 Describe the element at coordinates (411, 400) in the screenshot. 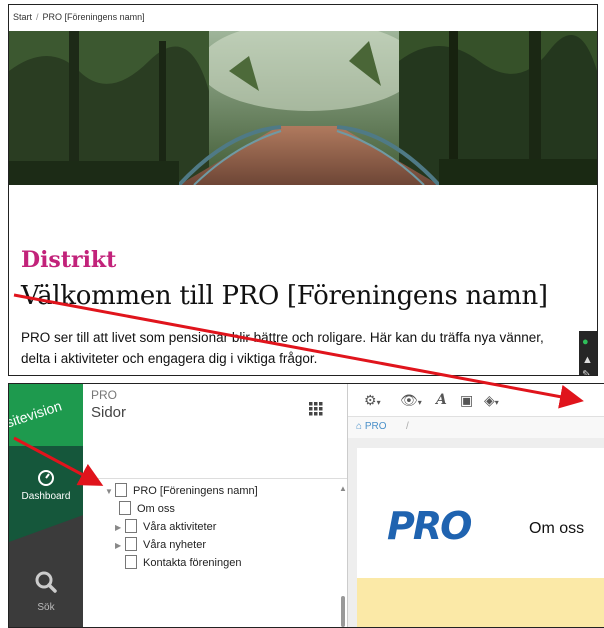

I see `preview-eye-icon: 👁▾` at that location.